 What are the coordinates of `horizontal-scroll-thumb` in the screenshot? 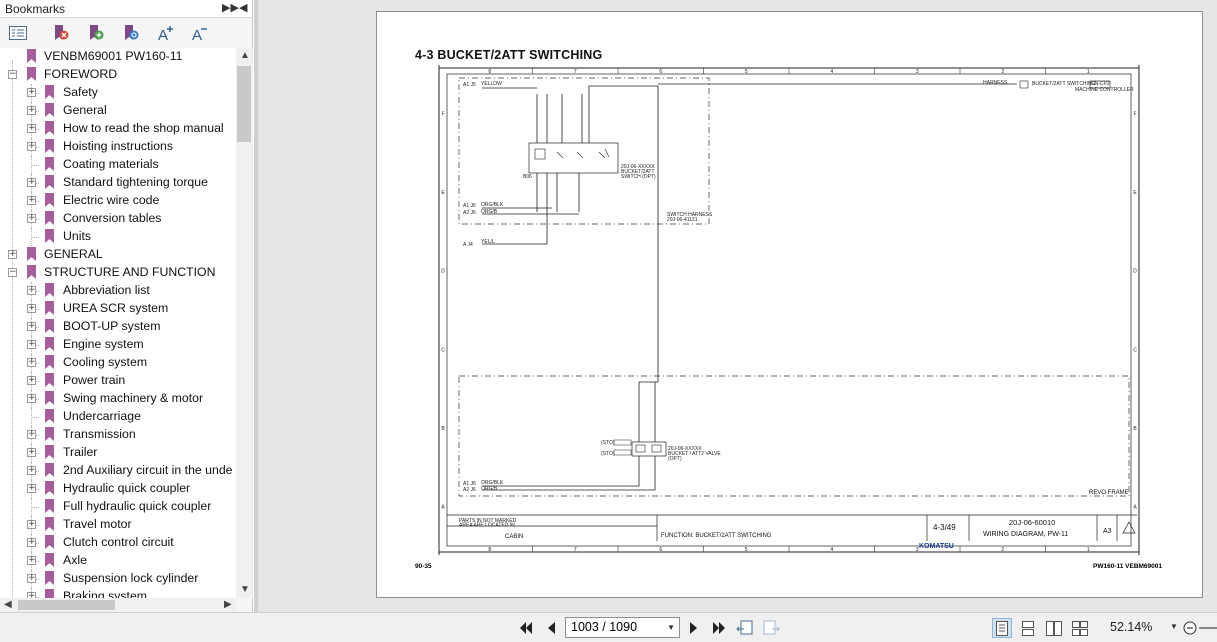 It's located at (66, 605).